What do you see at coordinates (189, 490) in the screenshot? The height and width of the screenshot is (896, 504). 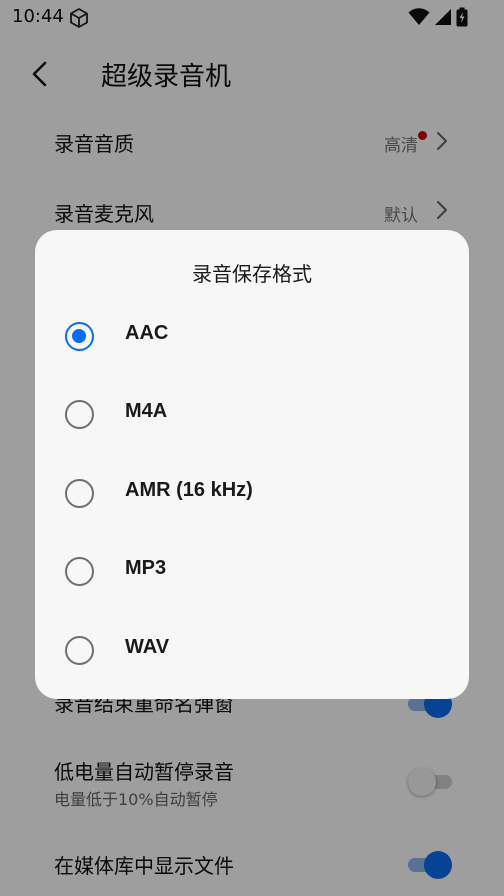 I see `option-label: AMR (16 kHz)` at bounding box center [189, 490].